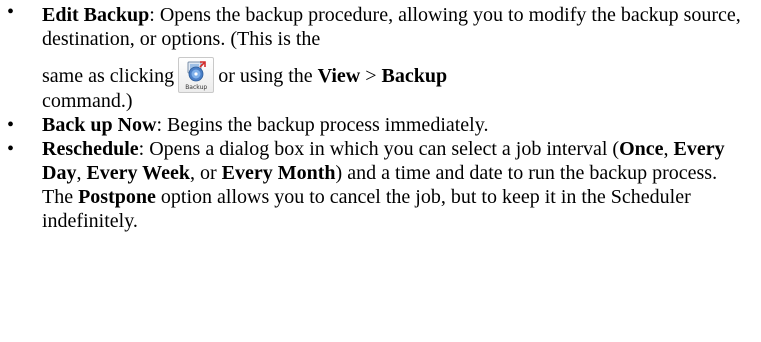 The image size is (761, 342). Describe the element at coordinates (90, 149) in the screenshot. I see `term-reschedule: Reschedule` at that location.